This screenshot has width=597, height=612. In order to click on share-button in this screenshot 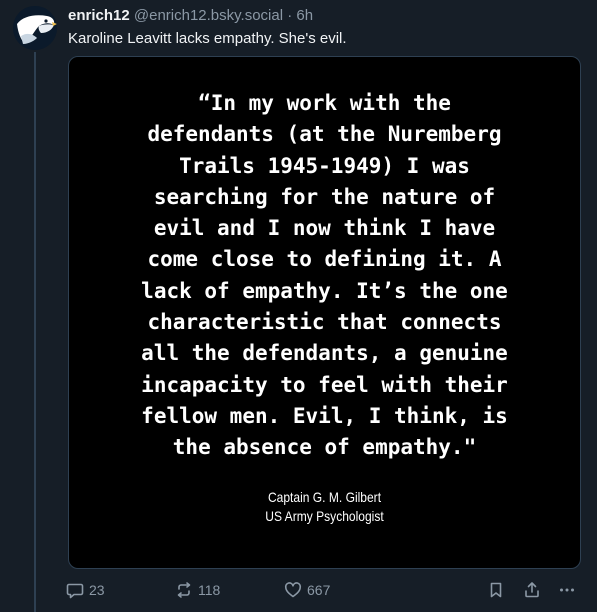, I will do `click(532, 590)`.